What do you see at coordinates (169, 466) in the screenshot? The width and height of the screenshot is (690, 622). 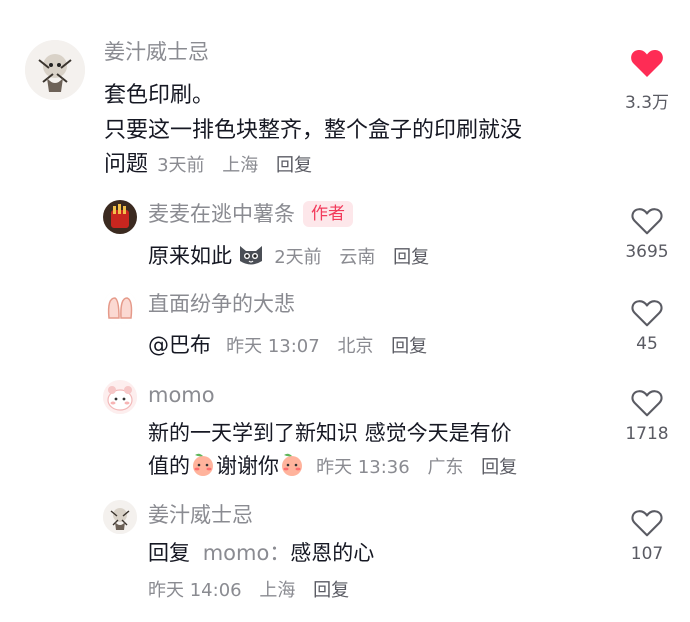 I see `comment-text-fragment: 值的` at bounding box center [169, 466].